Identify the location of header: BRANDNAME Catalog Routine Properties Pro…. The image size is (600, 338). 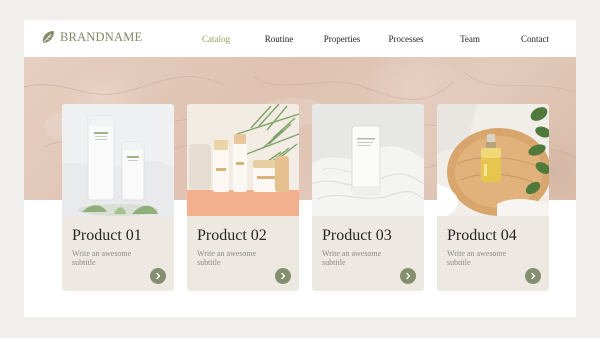
(300, 38).